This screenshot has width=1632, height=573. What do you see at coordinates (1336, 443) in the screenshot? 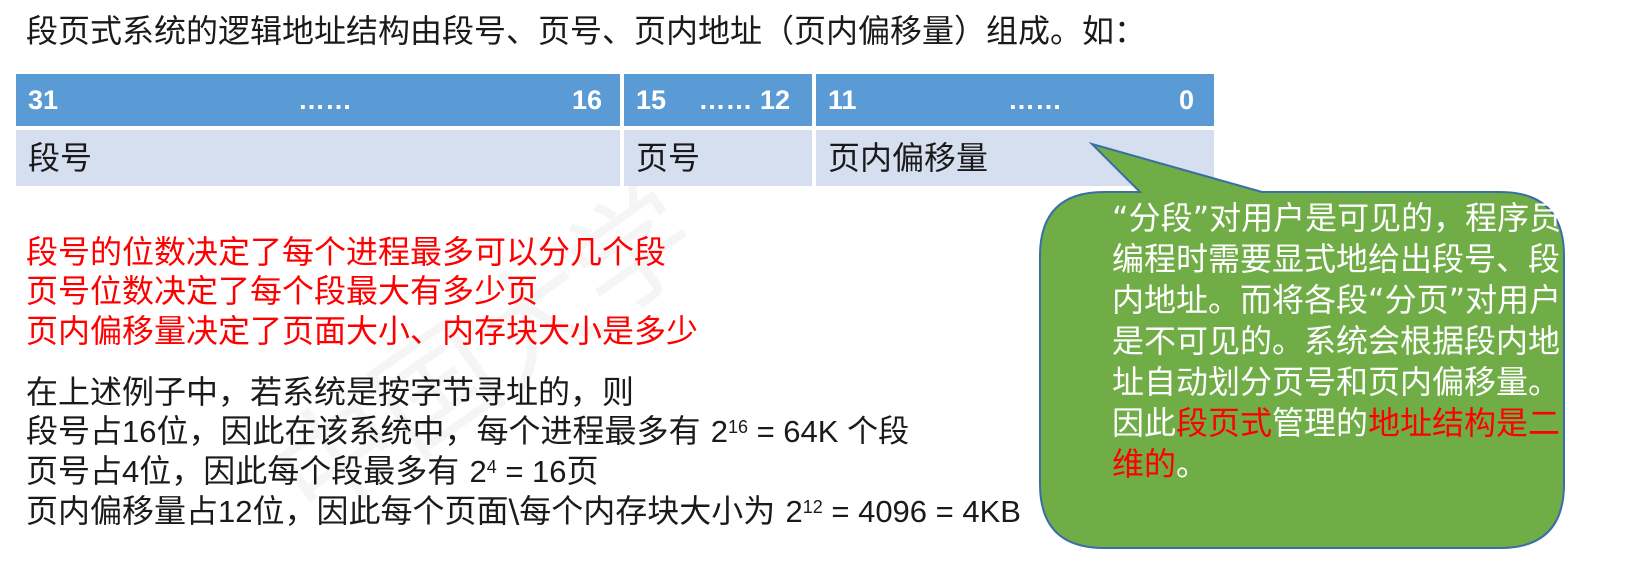
I see `callout-paragraph-2: 因此段页式管理的地址结构是二维的。` at bounding box center [1336, 443].